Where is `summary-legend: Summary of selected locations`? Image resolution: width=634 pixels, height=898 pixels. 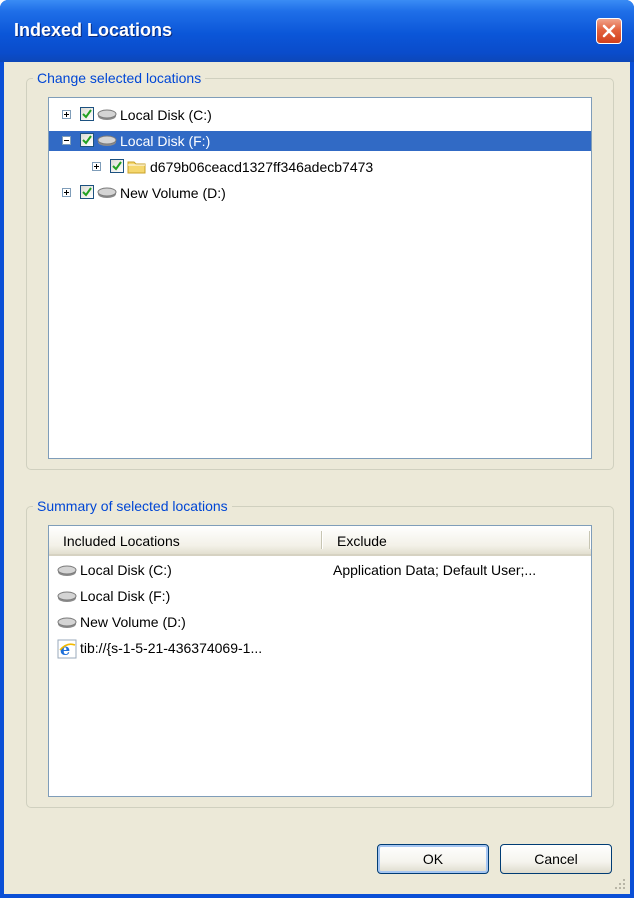 summary-legend: Summary of selected locations is located at coordinates (132, 506).